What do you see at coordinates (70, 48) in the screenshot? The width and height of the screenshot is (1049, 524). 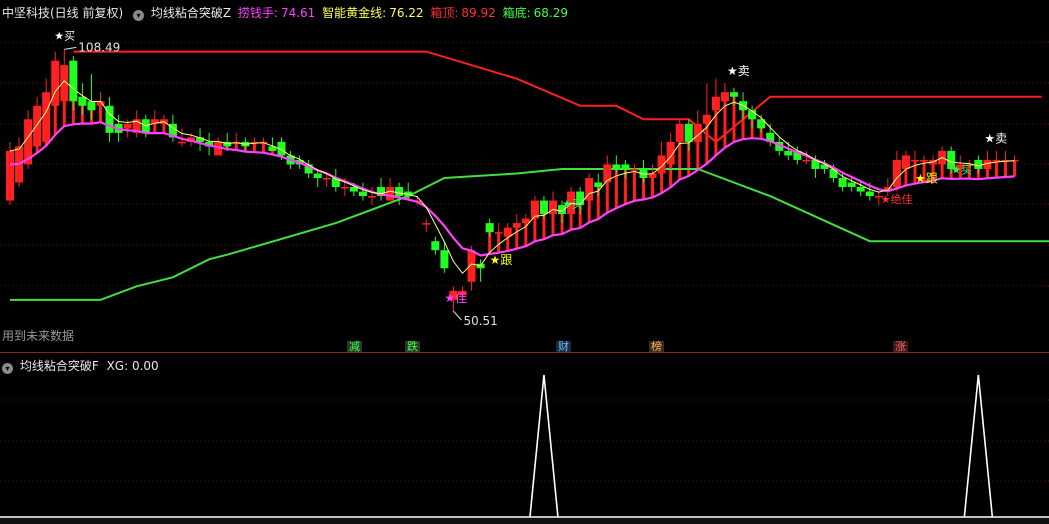 I see `high-price-pointer` at bounding box center [70, 48].